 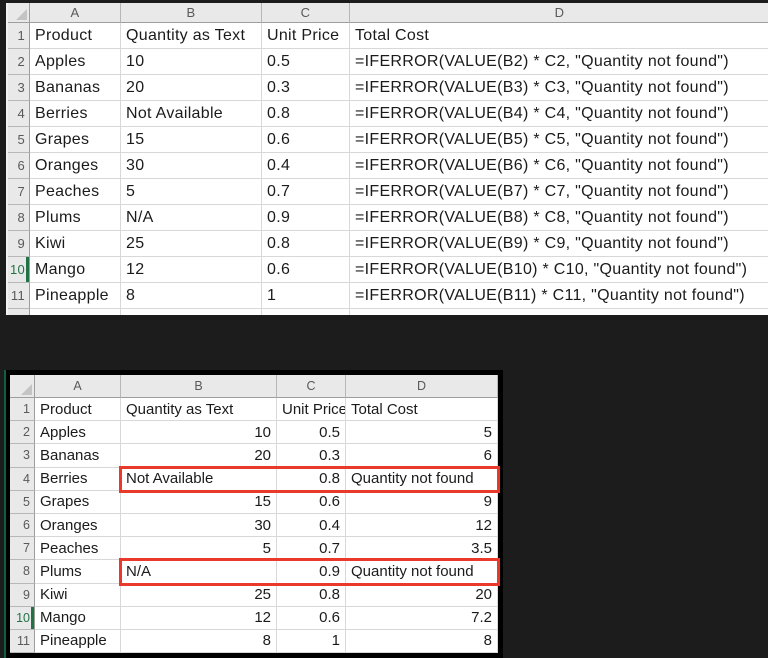 I want to click on cell-C11: 1, so click(x=311, y=641).